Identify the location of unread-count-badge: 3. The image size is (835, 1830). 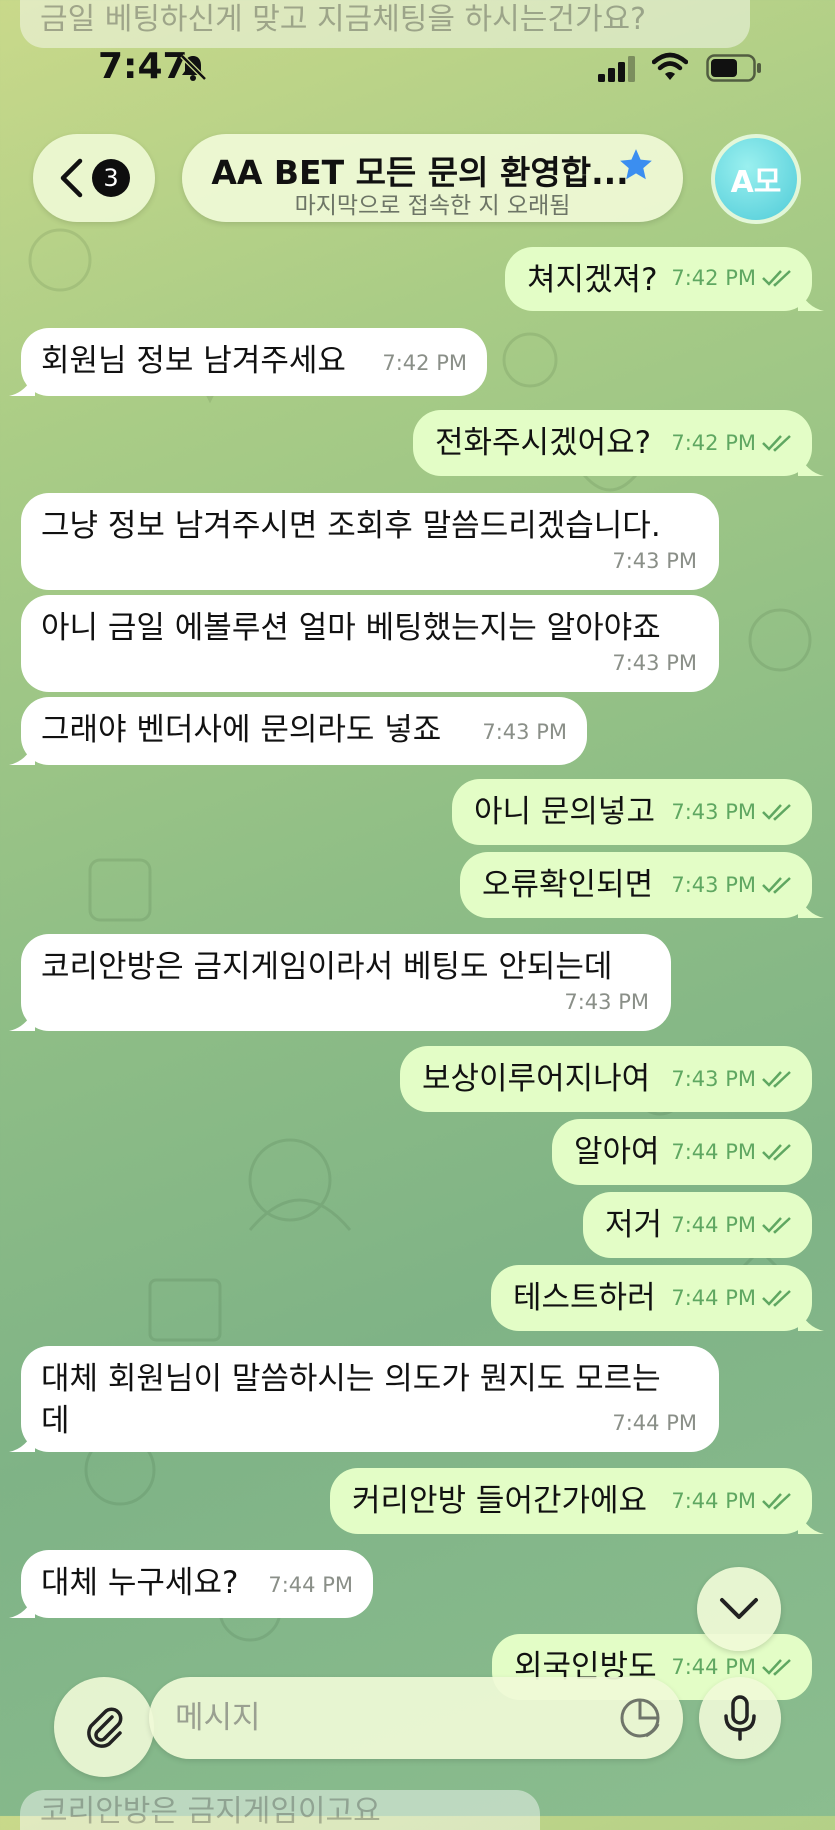
(111, 178).